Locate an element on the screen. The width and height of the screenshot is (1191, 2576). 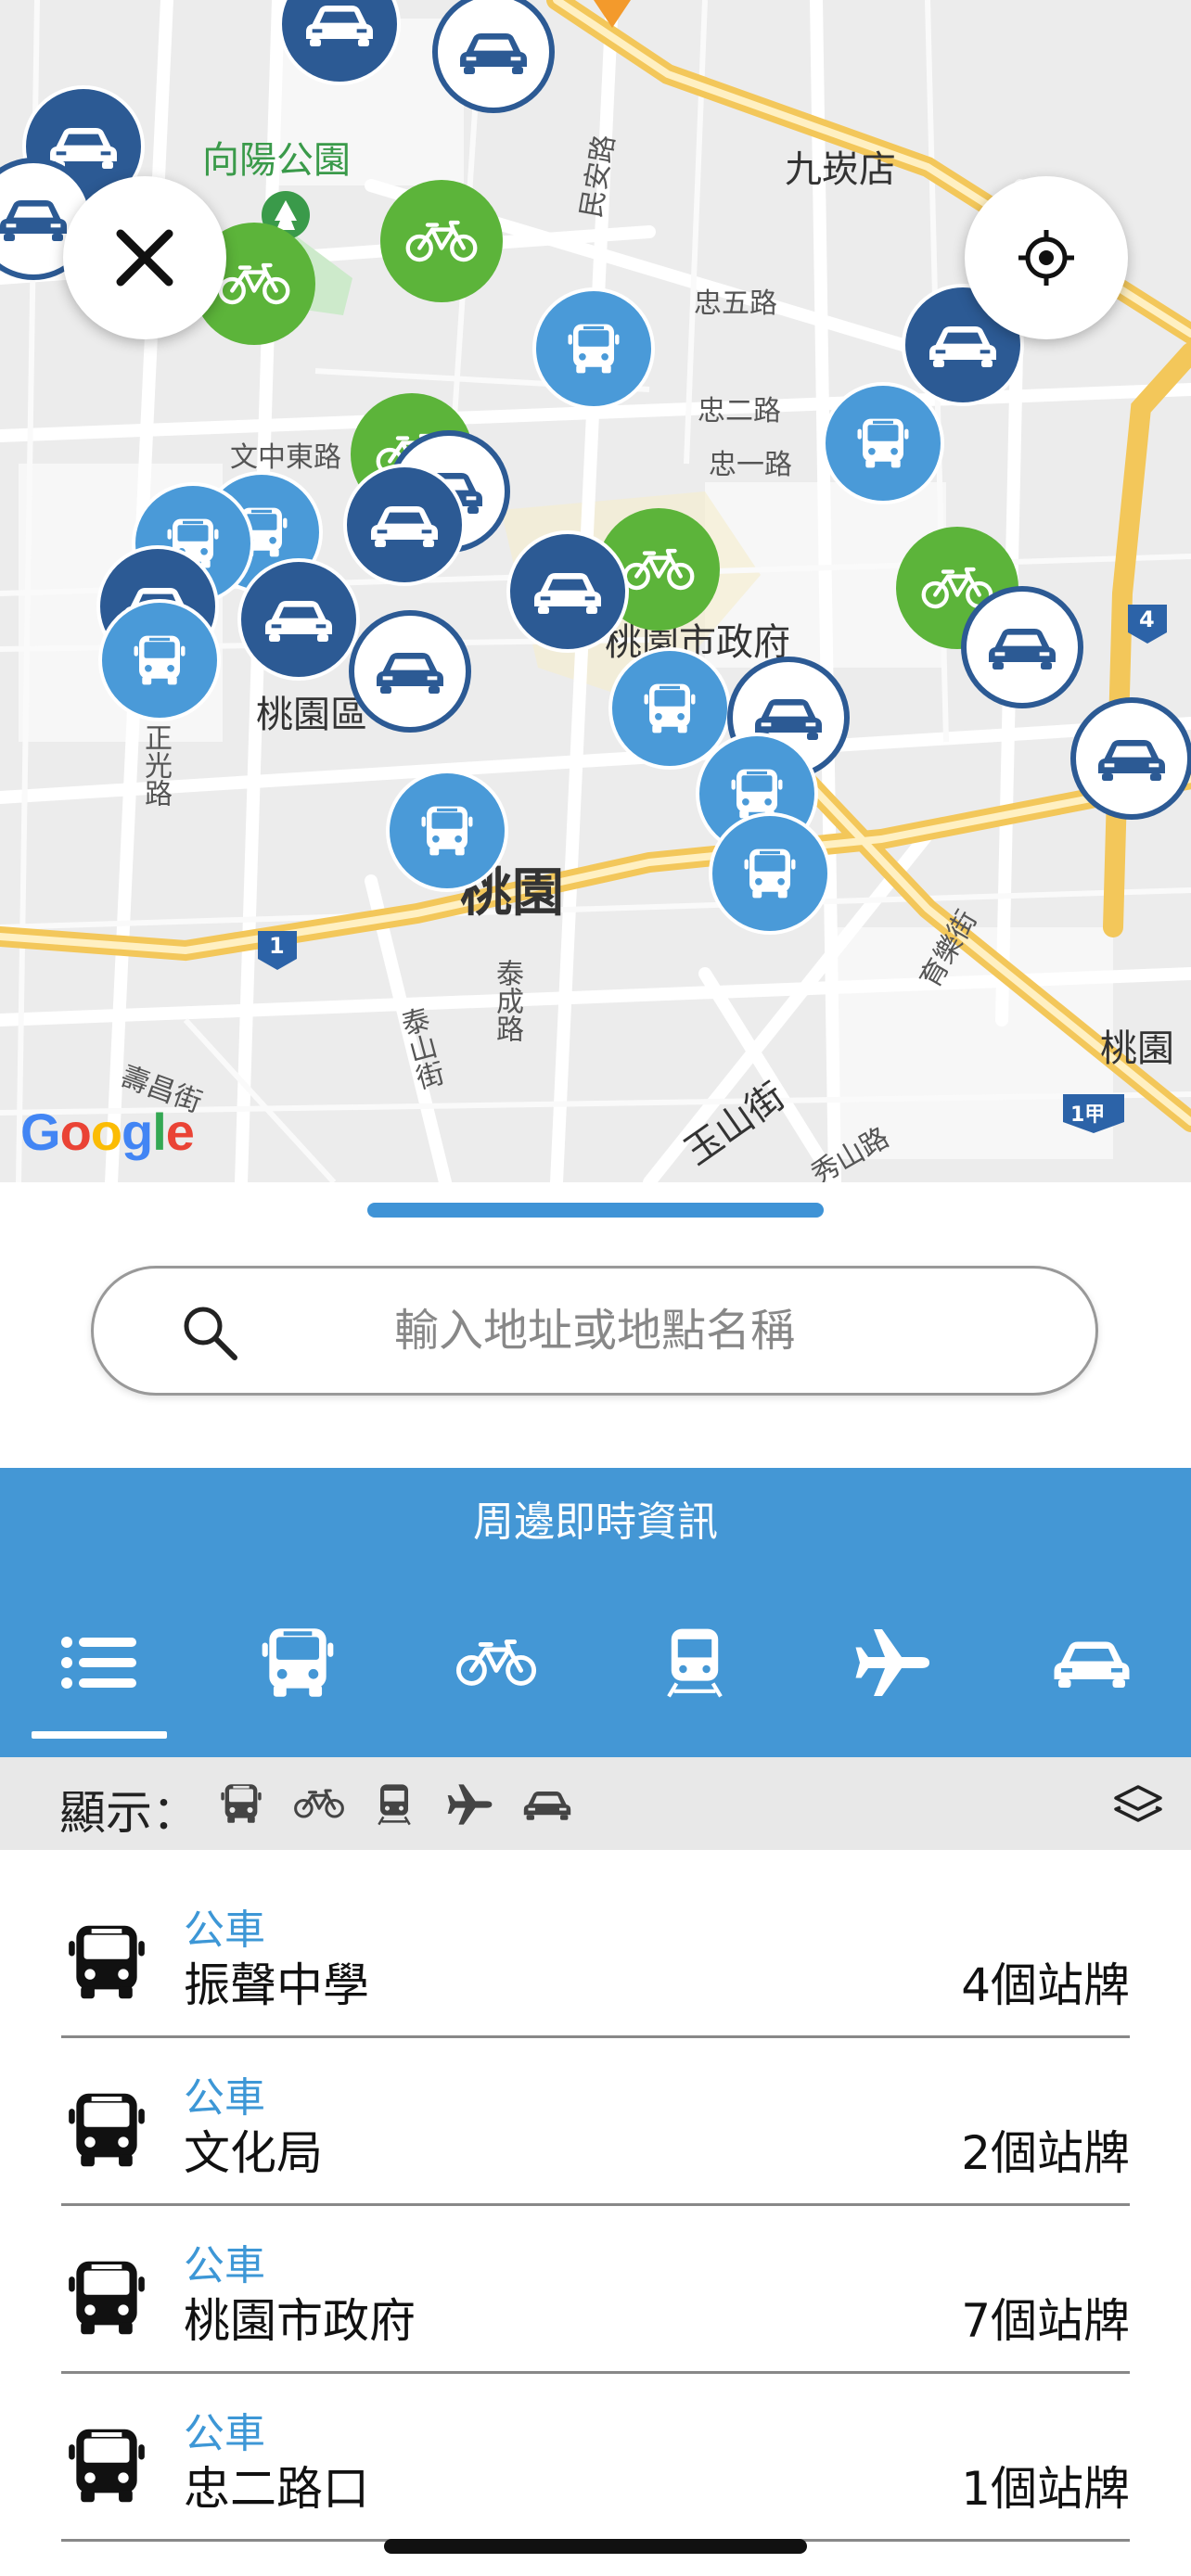
tab-parking is located at coordinates (1091, 1662).